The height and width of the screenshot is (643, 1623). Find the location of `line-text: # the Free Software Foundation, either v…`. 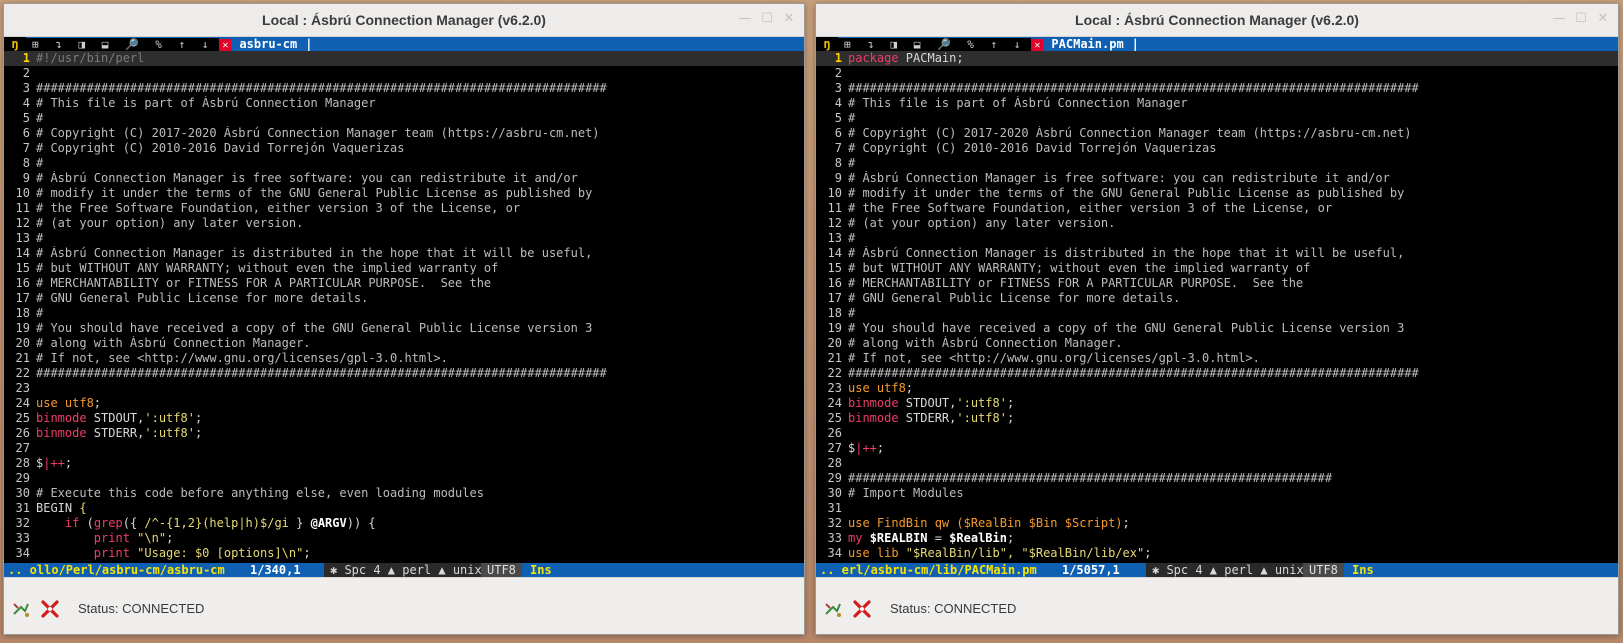

line-text: # the Free Software Foundation, either v… is located at coordinates (278, 208).